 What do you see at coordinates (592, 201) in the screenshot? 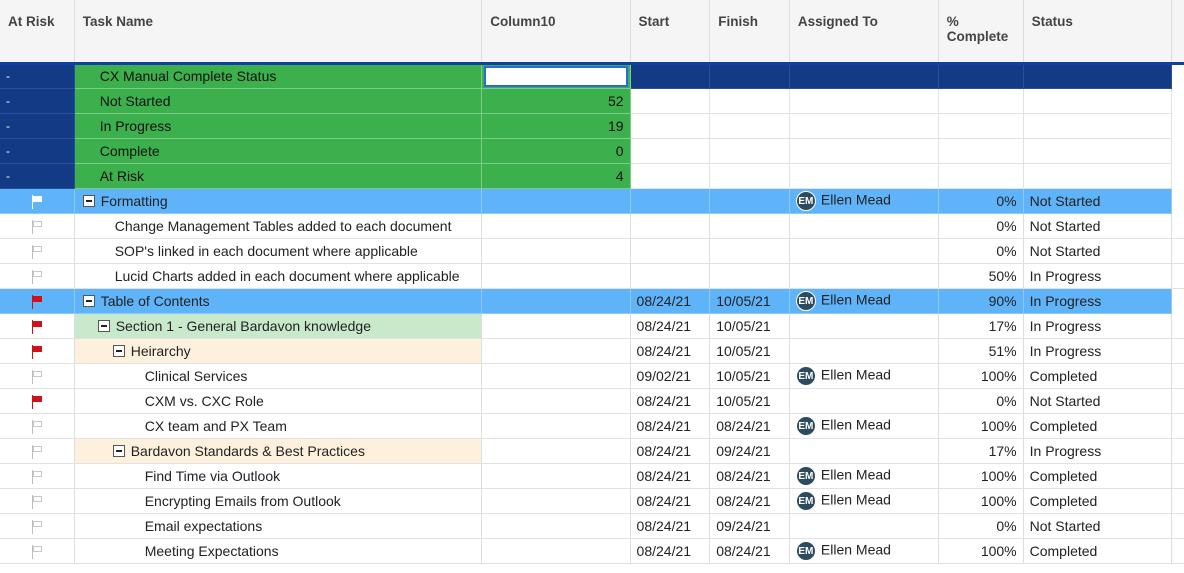
I see `task-row: Formatting EM Ellen Mead 0% Not Started` at bounding box center [592, 201].